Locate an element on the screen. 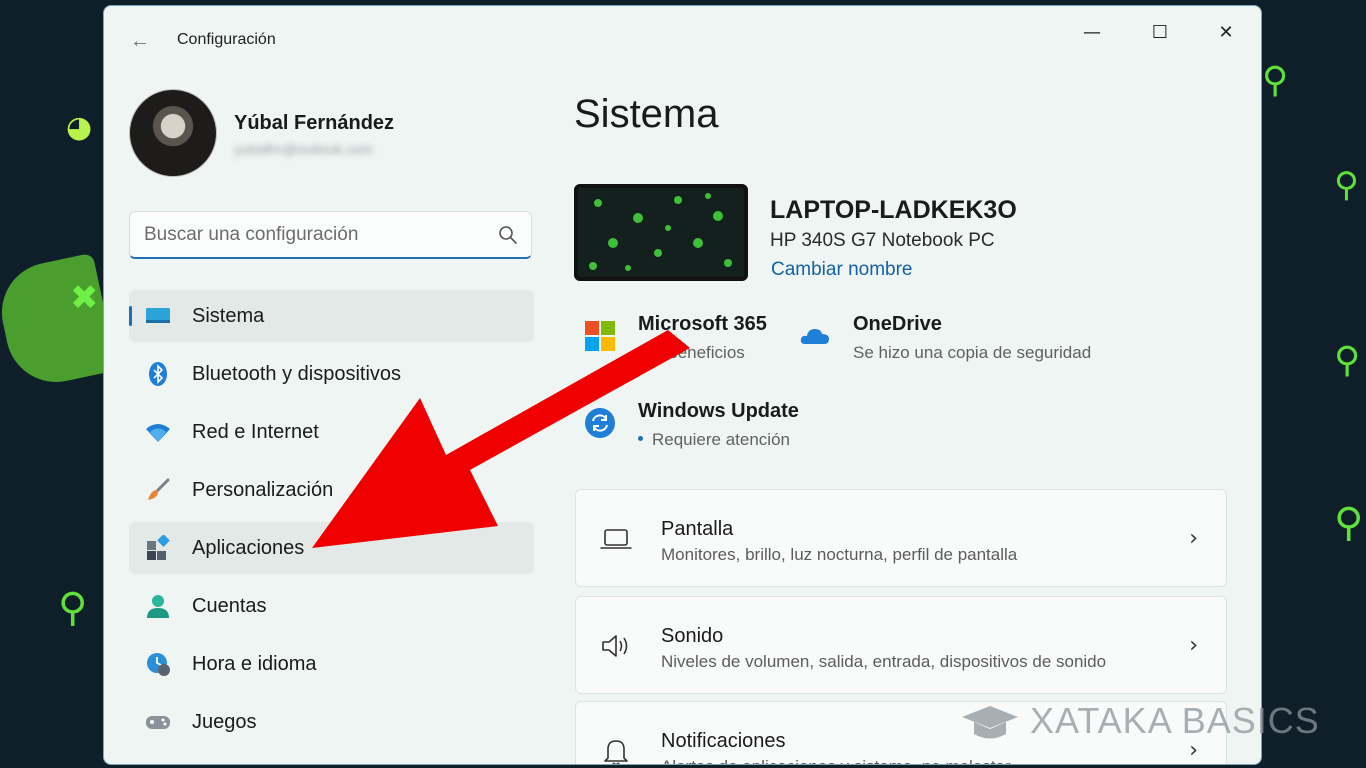 The image size is (1366, 768). sidebar-item-label: Aplicaciones is located at coordinates (248, 548).